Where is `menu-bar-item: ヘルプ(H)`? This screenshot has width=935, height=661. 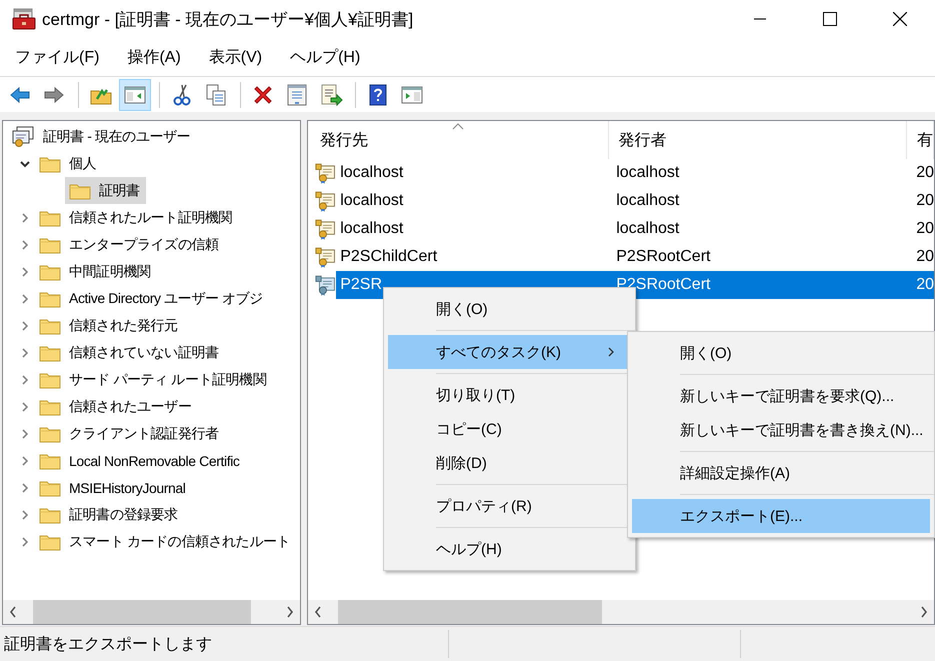 menu-bar-item: ヘルプ(H) is located at coordinates (325, 57).